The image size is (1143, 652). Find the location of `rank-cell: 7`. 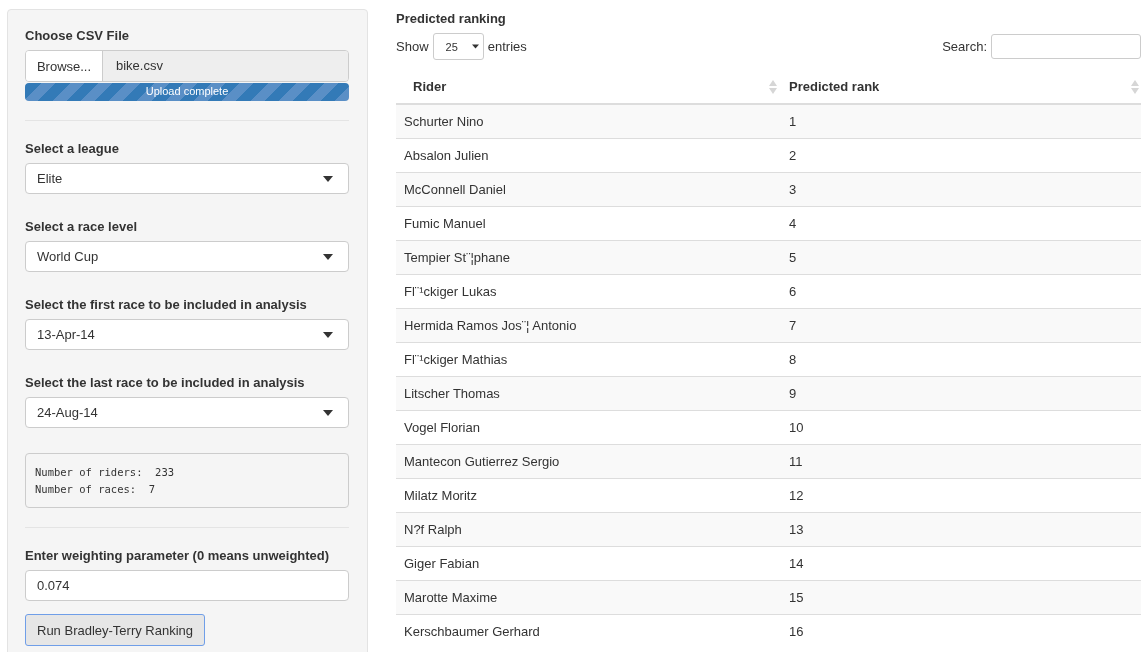

rank-cell: 7 is located at coordinates (960, 325).